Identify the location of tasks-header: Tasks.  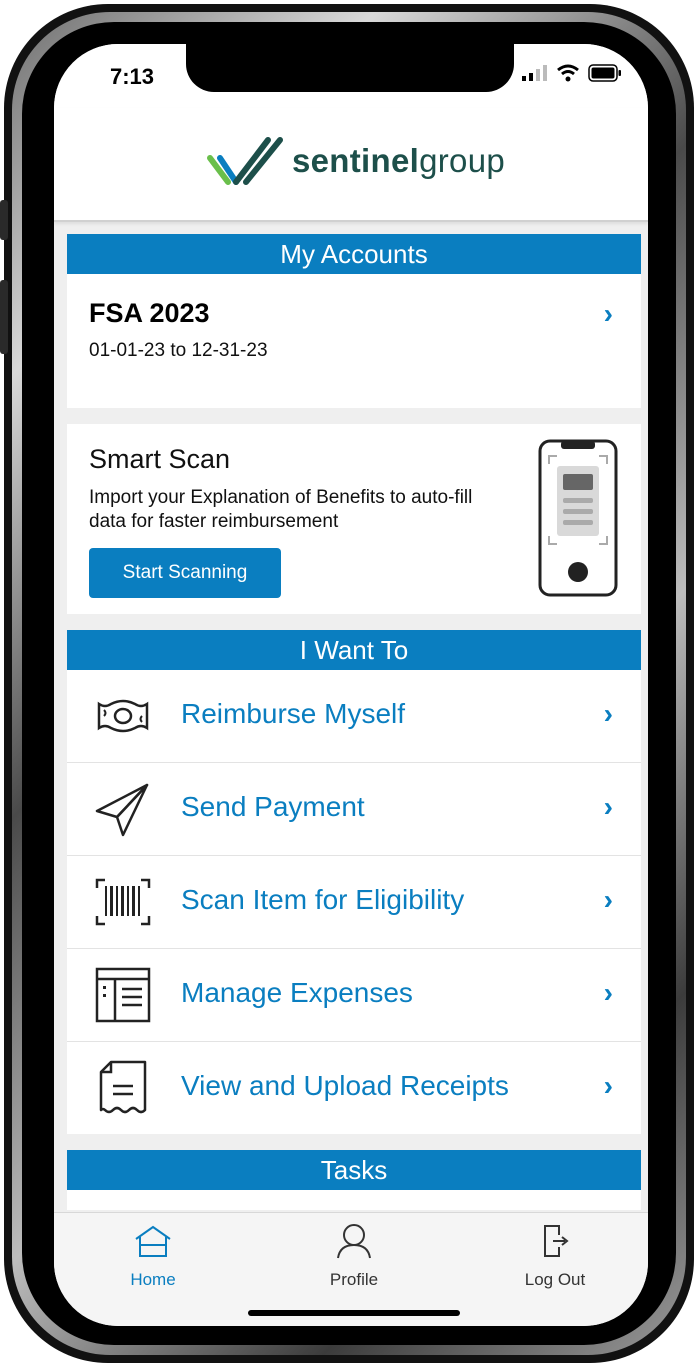
(354, 1170).